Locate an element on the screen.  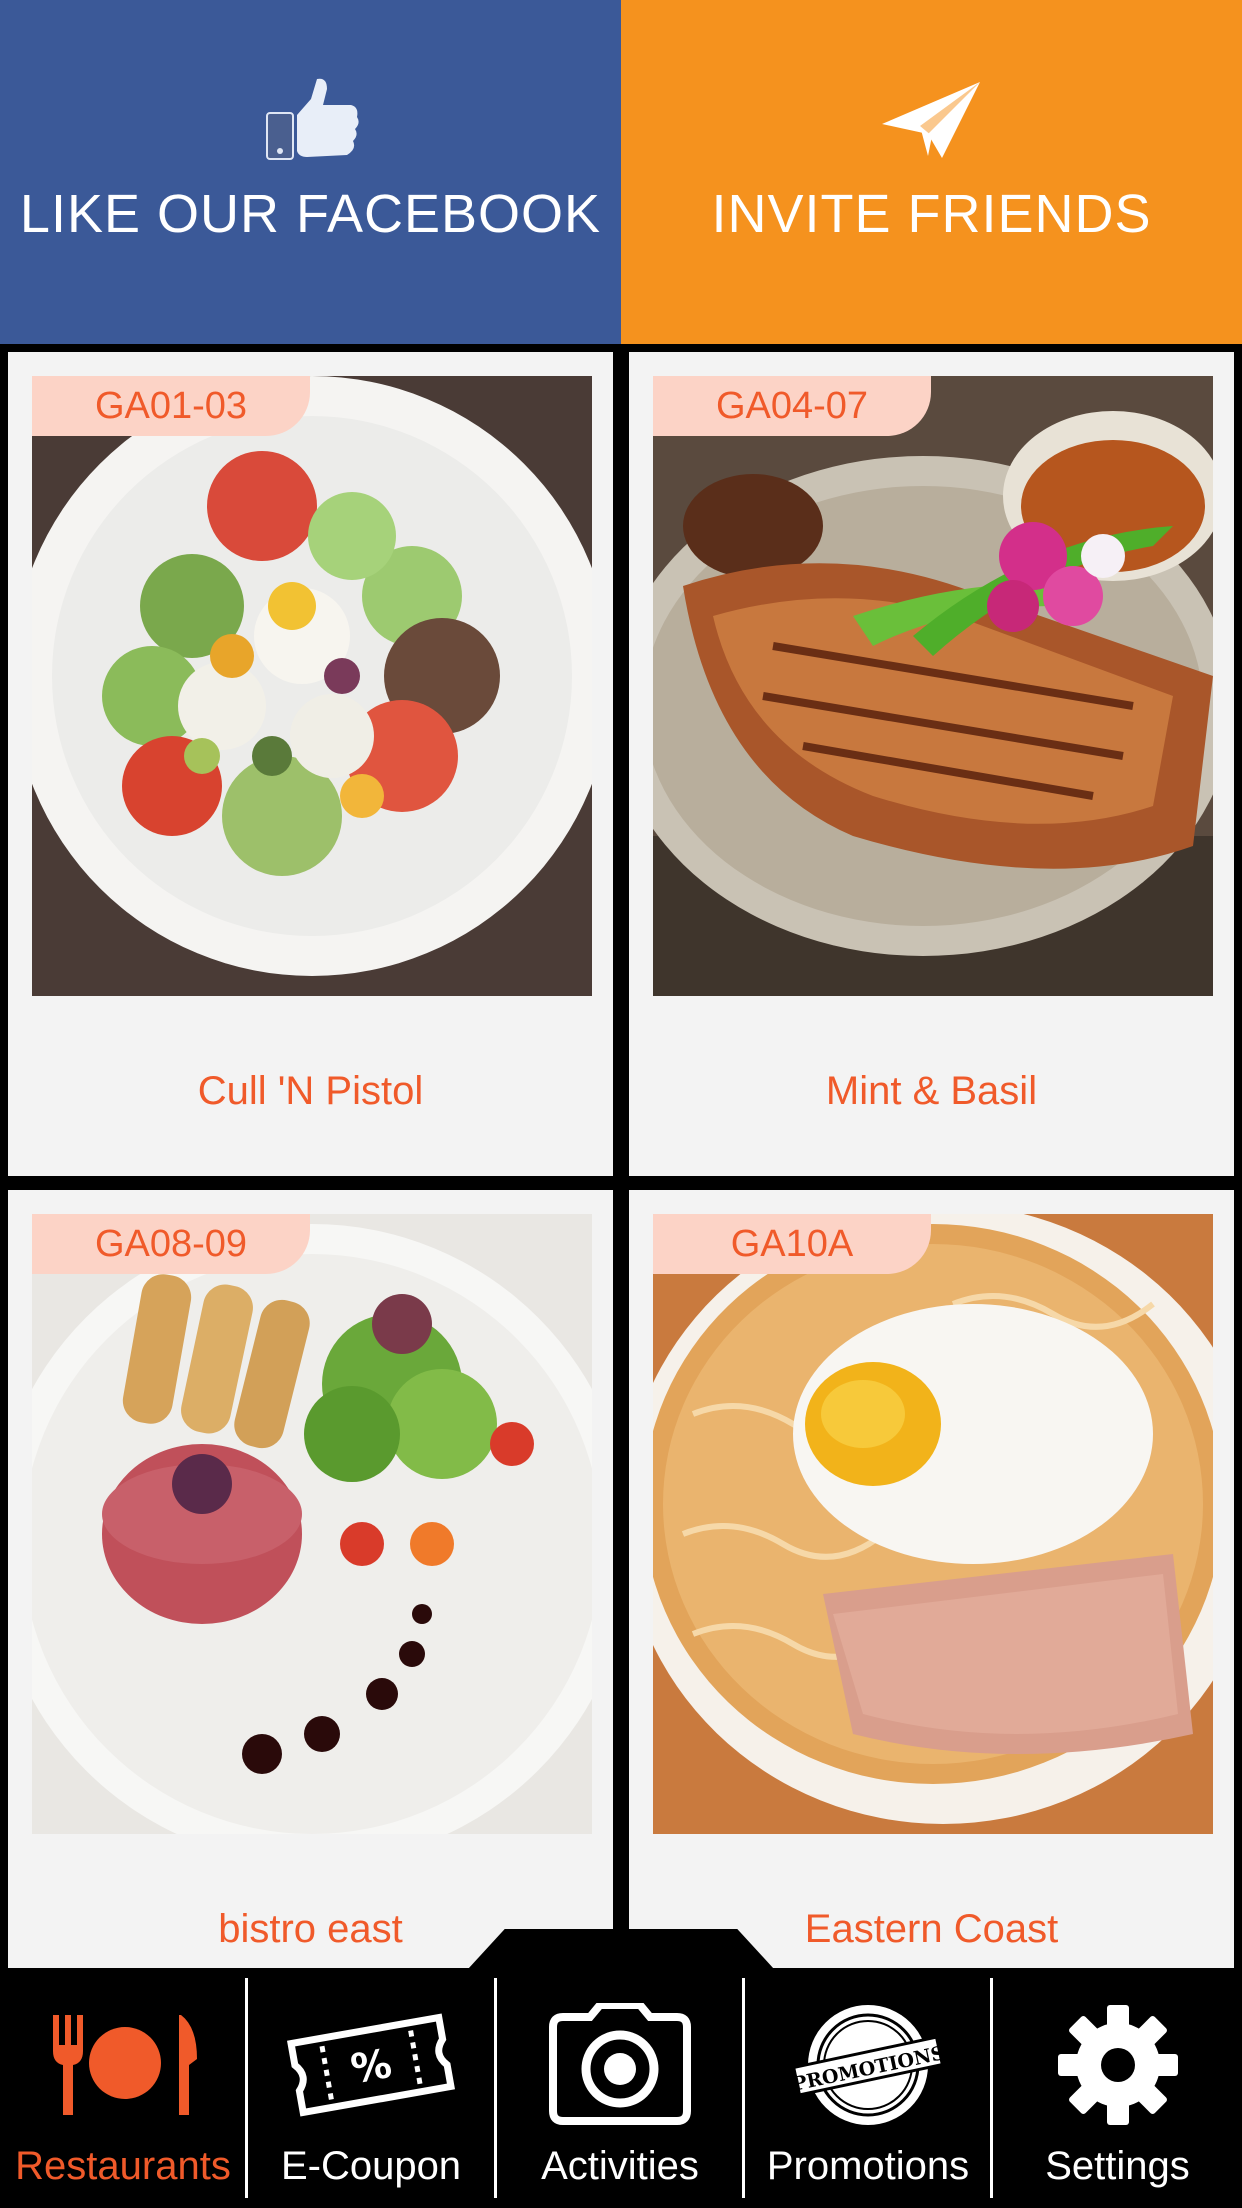
location-code-tag: GA04-07 is located at coordinates (792, 406).